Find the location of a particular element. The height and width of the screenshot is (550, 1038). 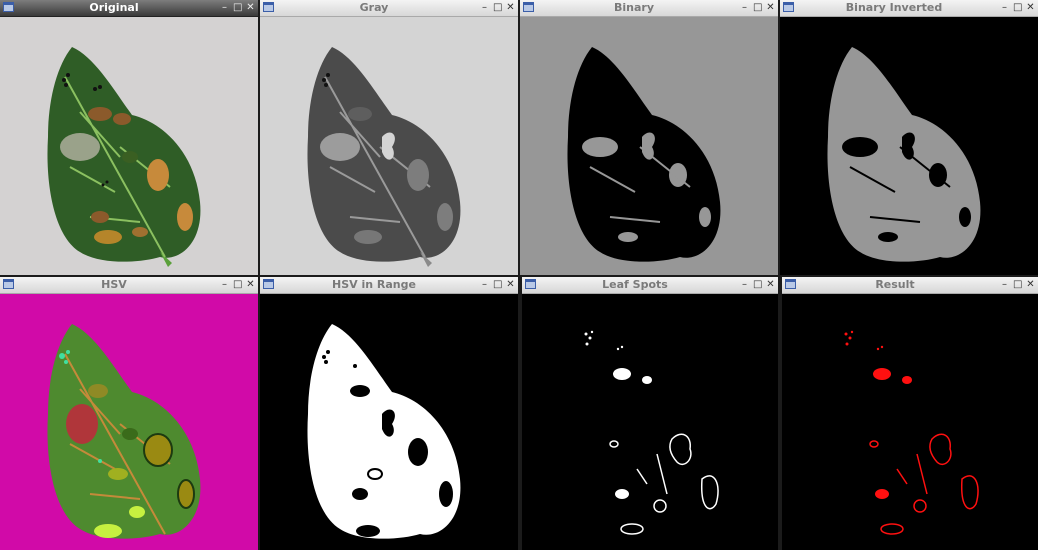

window-binary-inverted: Binary Inverted – □ ✕ is located at coordinates (909, 137).